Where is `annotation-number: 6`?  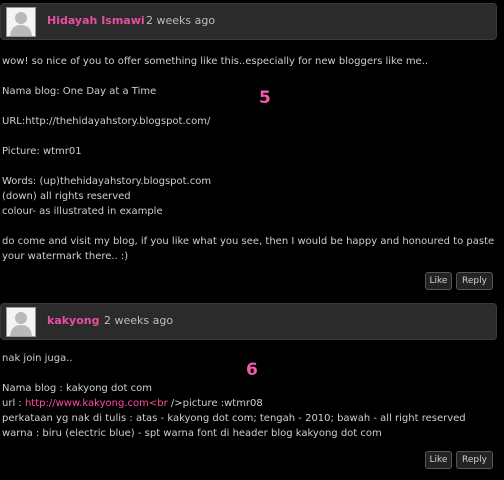 annotation-number: 6 is located at coordinates (252, 370).